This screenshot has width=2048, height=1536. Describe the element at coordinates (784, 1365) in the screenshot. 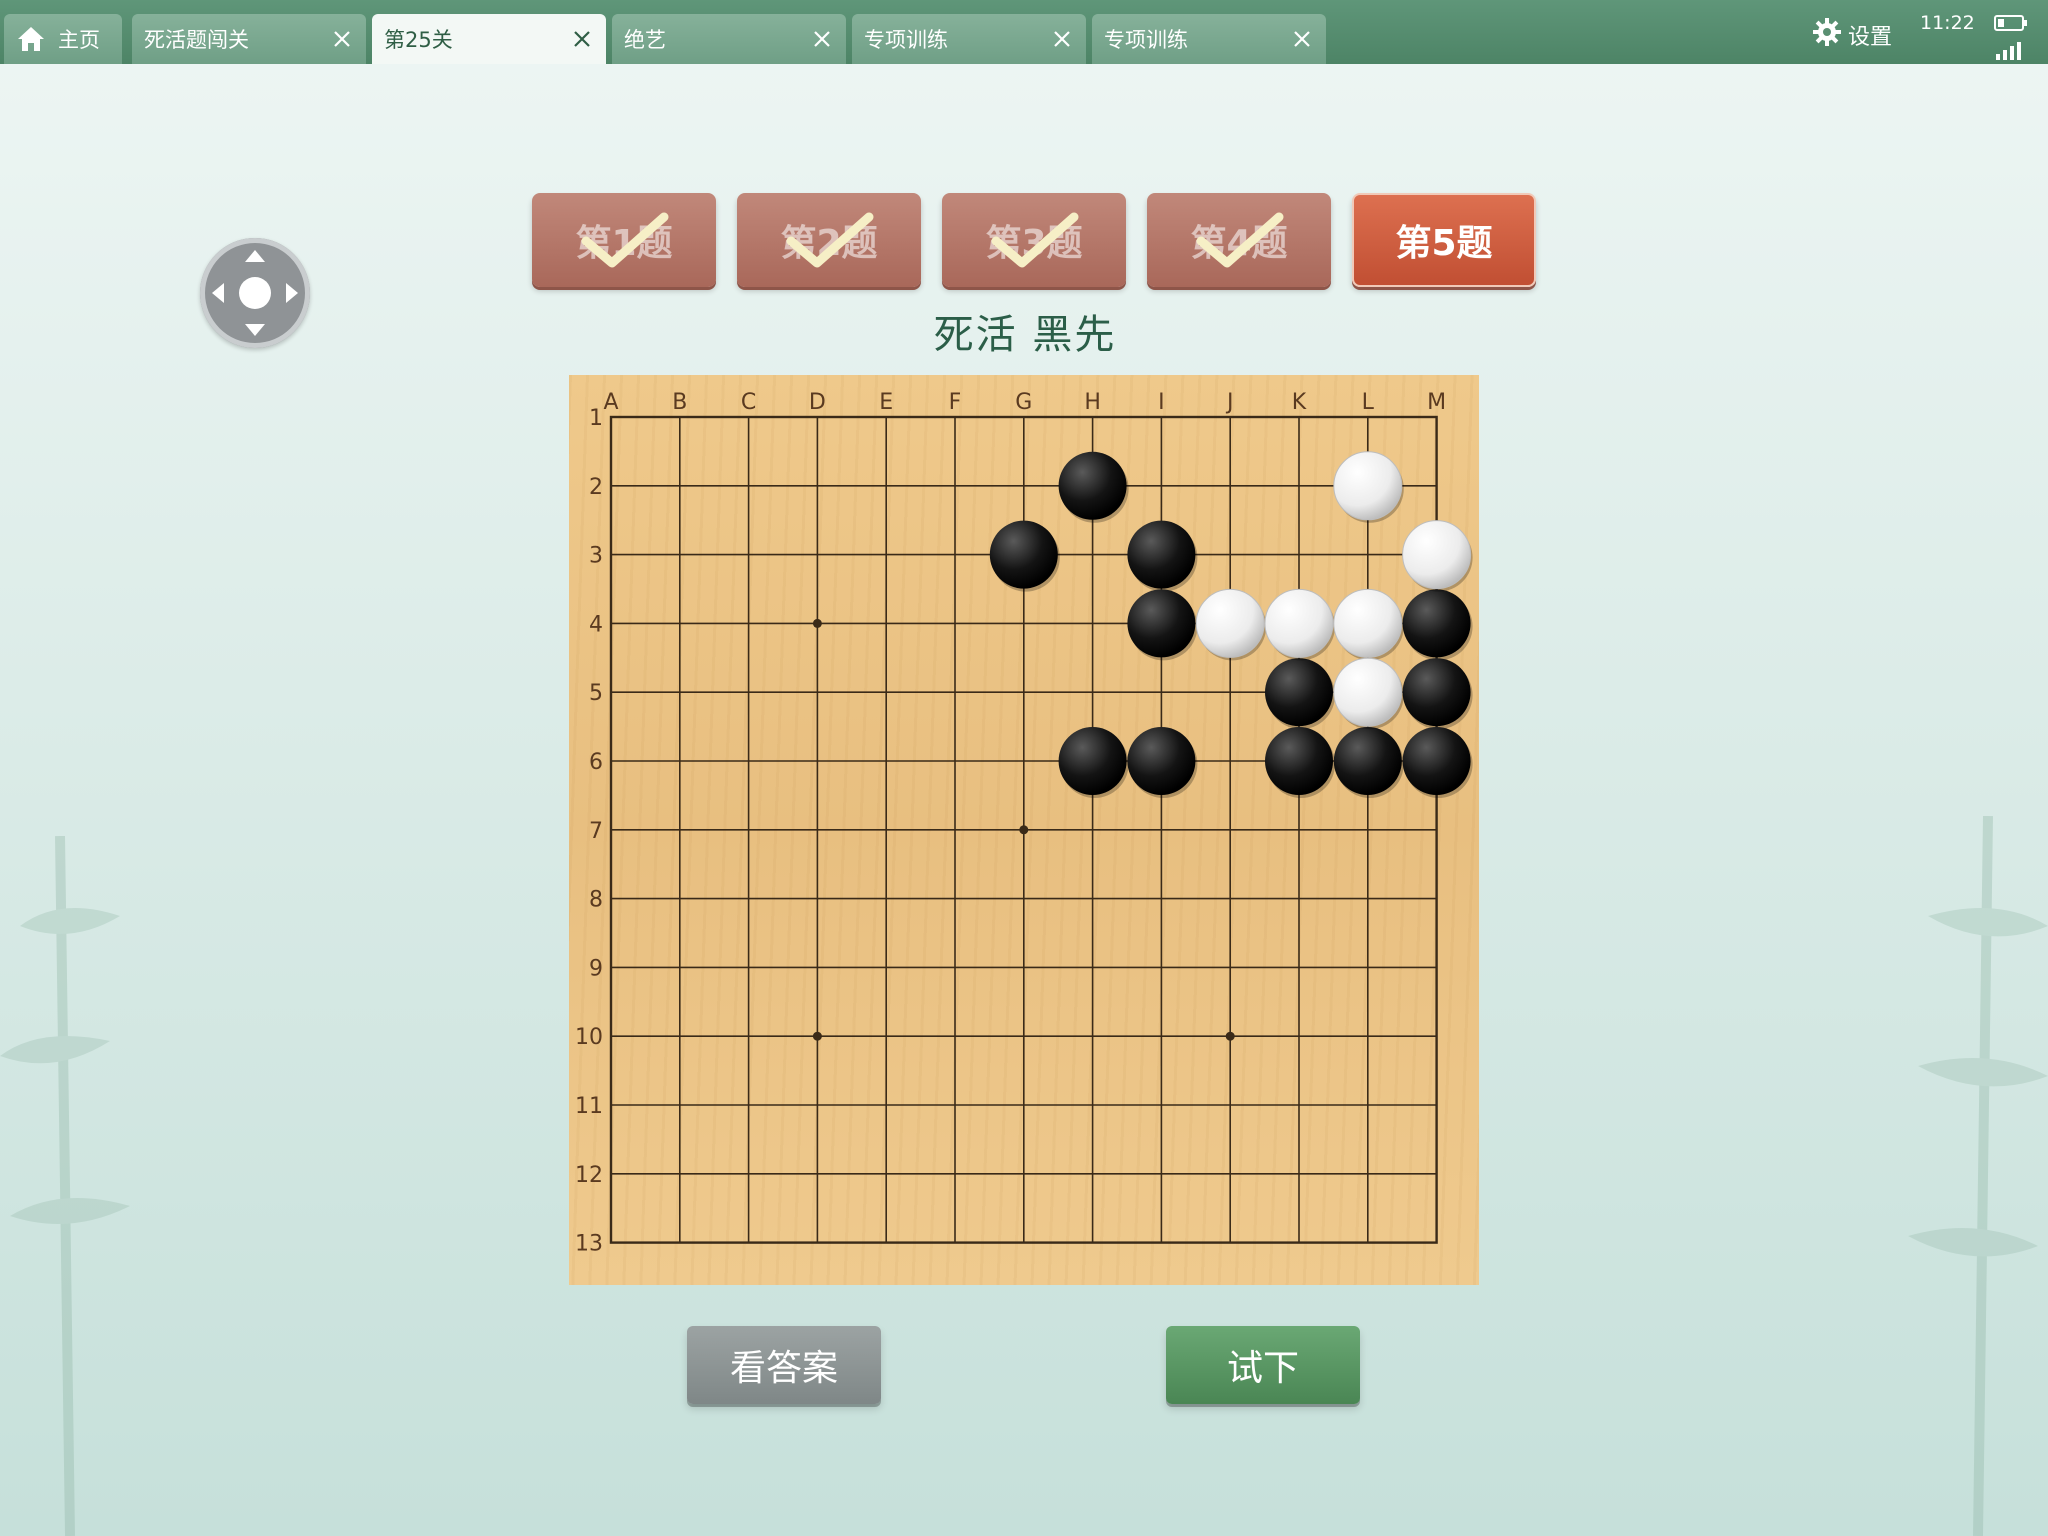

I see `view-answer-button: 看答案` at that location.